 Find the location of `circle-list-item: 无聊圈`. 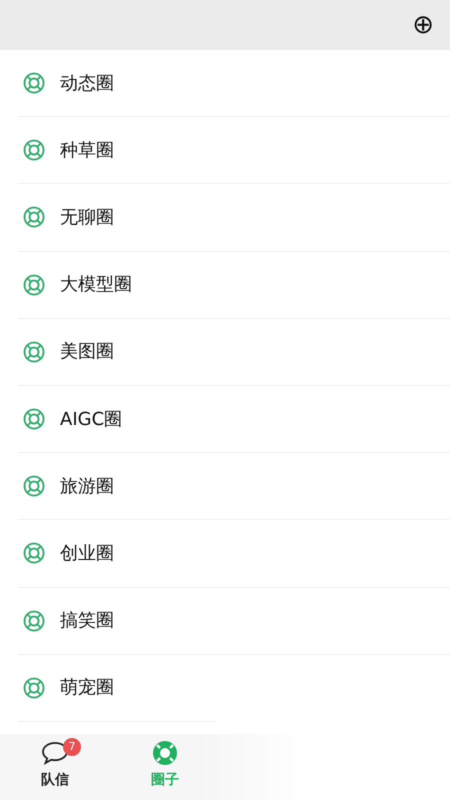

circle-list-item: 无聊圈 is located at coordinates (234, 218).